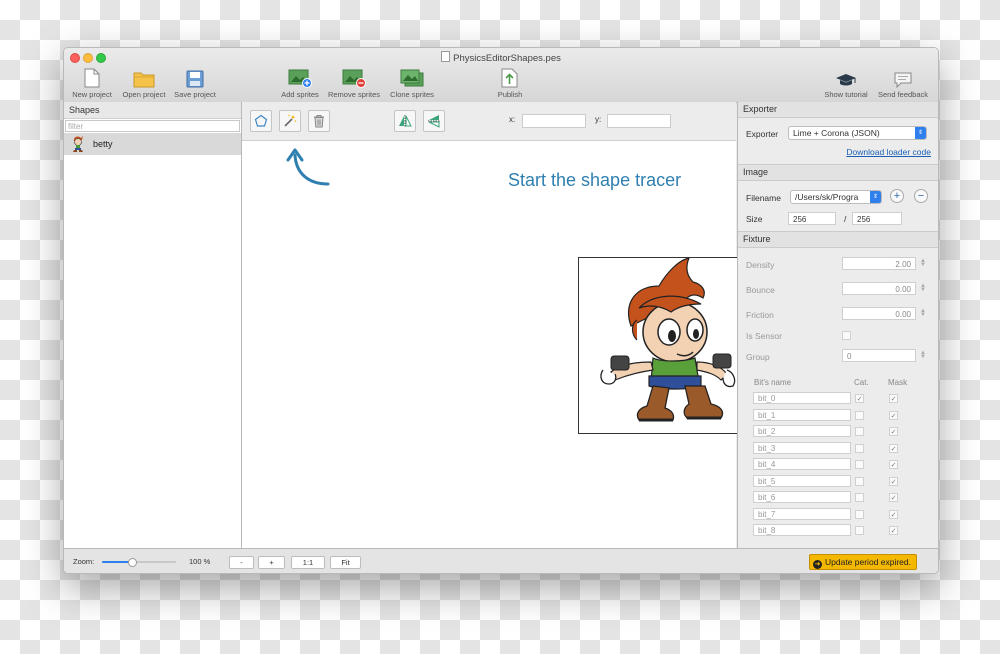 This screenshot has width=1000, height=654. What do you see at coordinates (923, 355) in the screenshot?
I see `group-stepper-icon: ▲ ▼` at bounding box center [923, 355].